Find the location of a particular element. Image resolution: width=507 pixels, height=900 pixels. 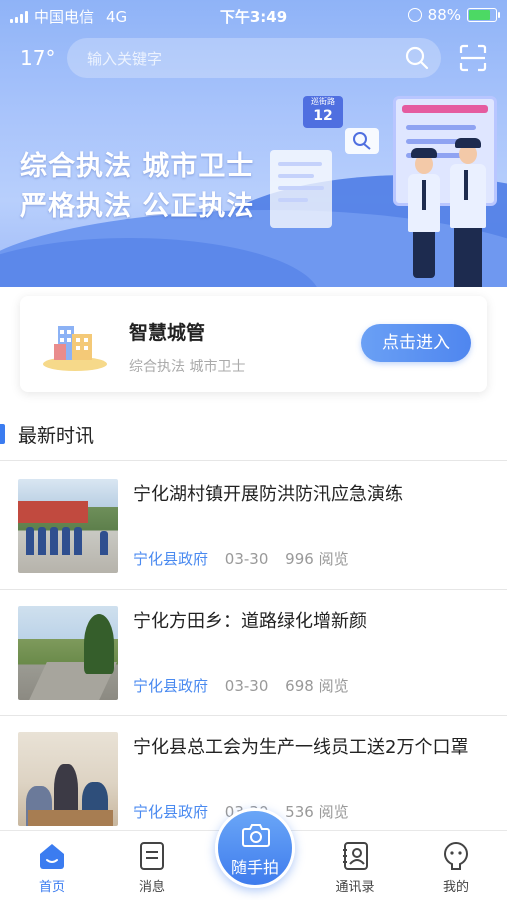

news-item: 宁化方田乡：道路绿化增新颜 宁化县政府 03-30 698 阅览 is located at coordinates (253, 652).